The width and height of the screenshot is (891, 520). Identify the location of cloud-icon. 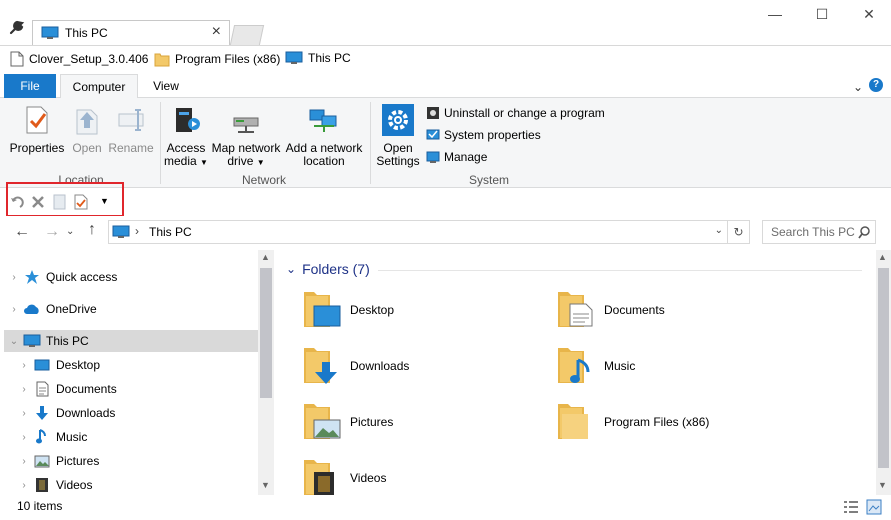
(31, 309).